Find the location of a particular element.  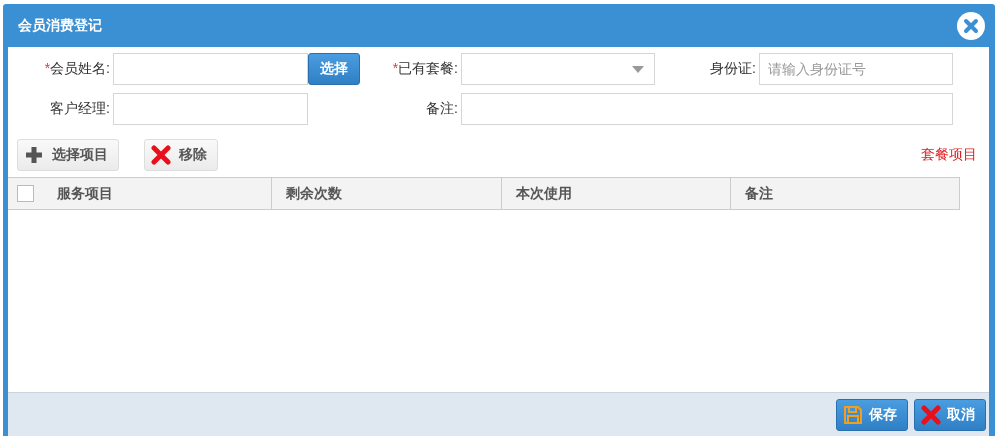

close-icon is located at coordinates (971, 25).